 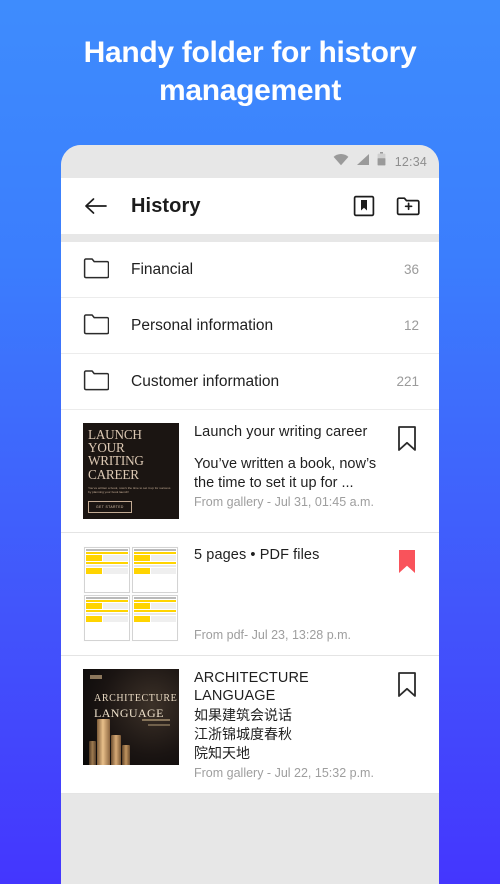 What do you see at coordinates (131, 717) in the screenshot?
I see `item-thumbnail: ARCHITECTURE LANGUAGE` at bounding box center [131, 717].